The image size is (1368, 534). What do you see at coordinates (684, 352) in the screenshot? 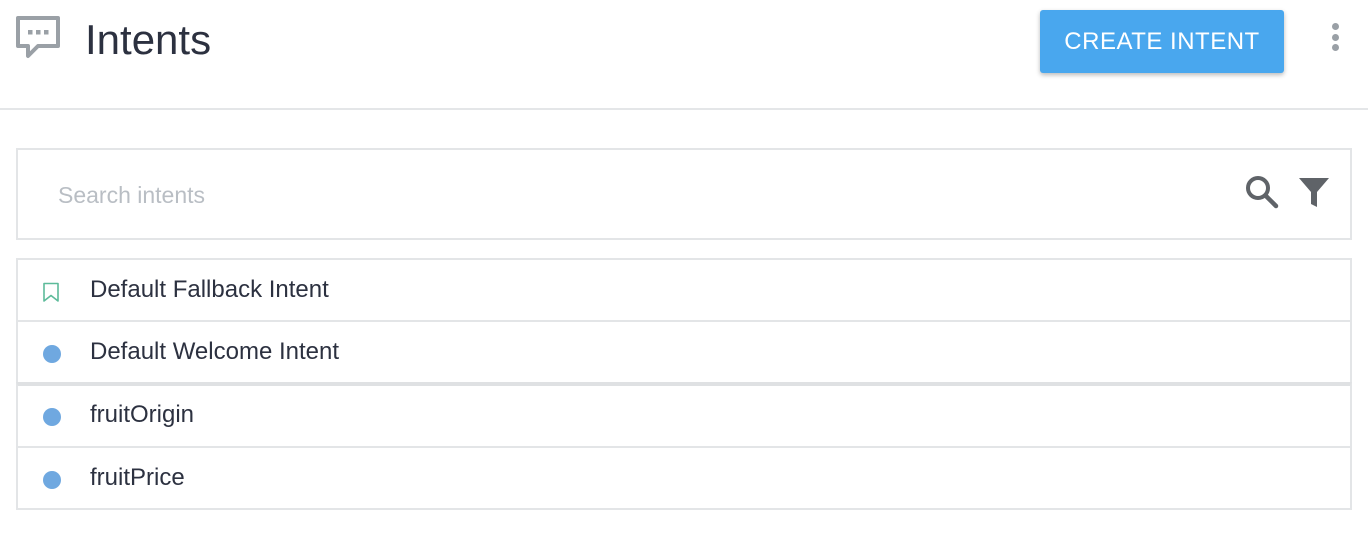
I see `intent-row-default-welcome: Default Welcome Intent` at bounding box center [684, 352].